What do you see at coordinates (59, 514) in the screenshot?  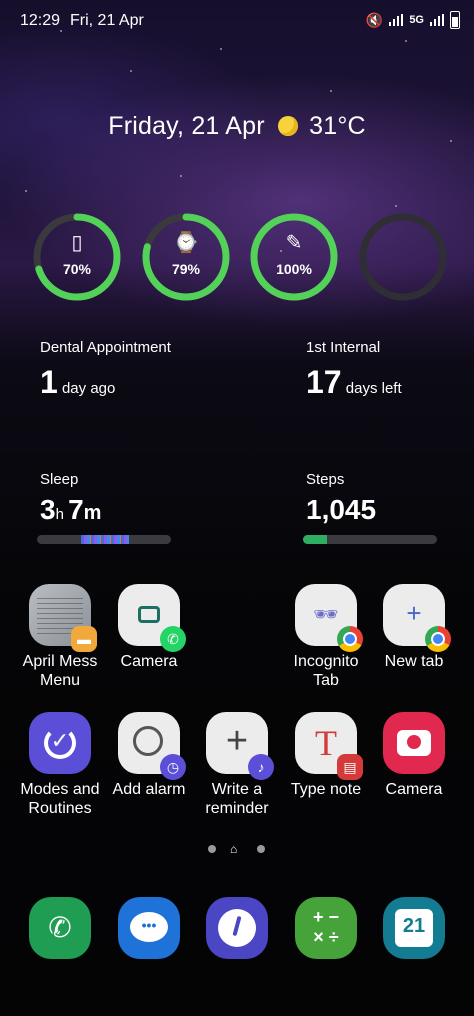 I see `sleep-hours-unit: h` at bounding box center [59, 514].